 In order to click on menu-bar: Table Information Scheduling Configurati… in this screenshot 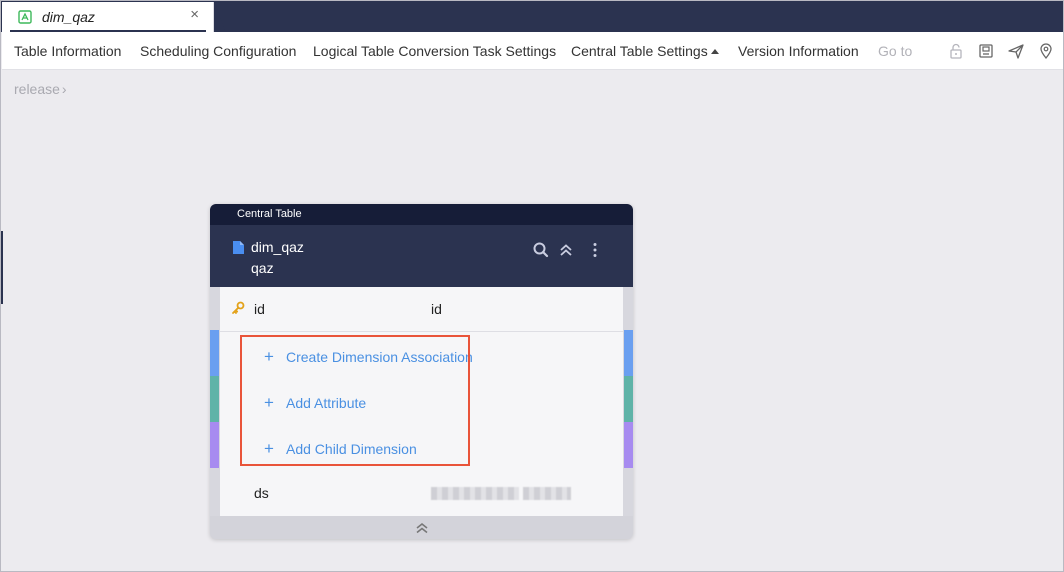, I will do `click(532, 51)`.